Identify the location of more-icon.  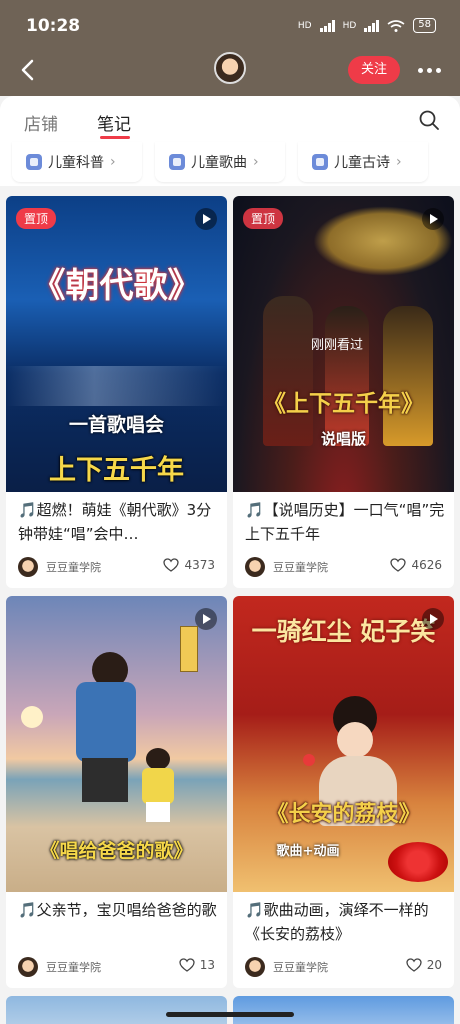
(429, 70).